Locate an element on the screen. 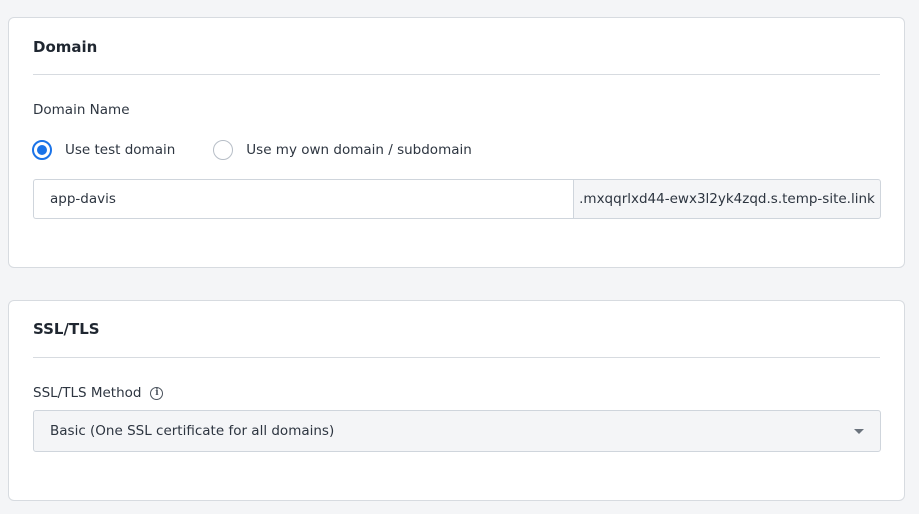 The image size is (919, 514). radio-button-unchecked is located at coordinates (223, 150).